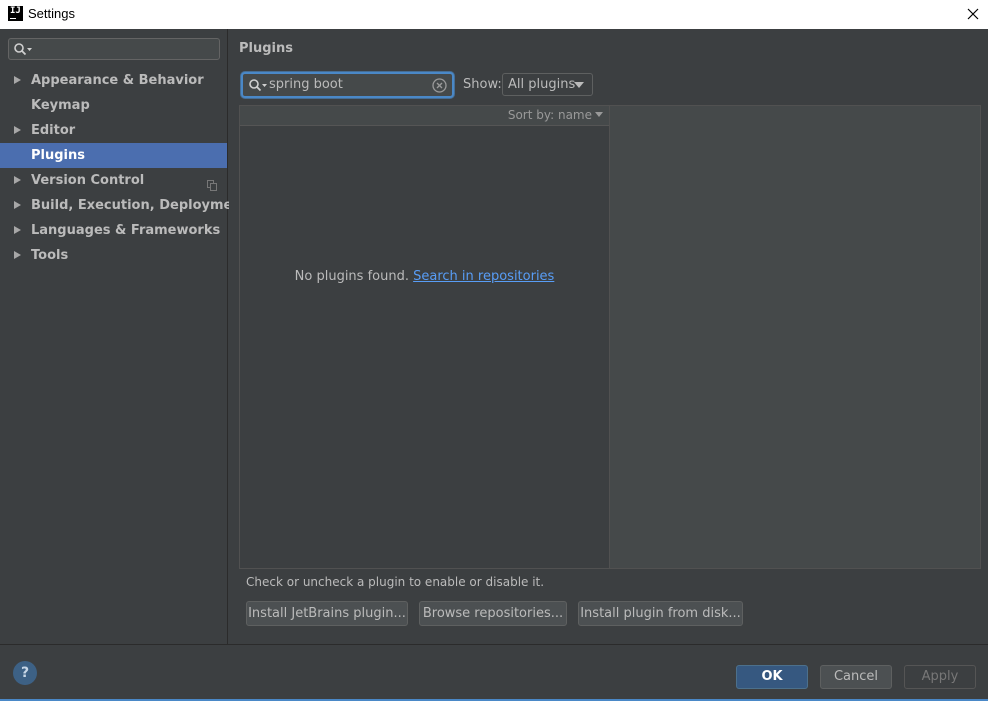 The width and height of the screenshot is (988, 701). What do you see at coordinates (940, 677) in the screenshot?
I see `apply-button: Apply` at bounding box center [940, 677].